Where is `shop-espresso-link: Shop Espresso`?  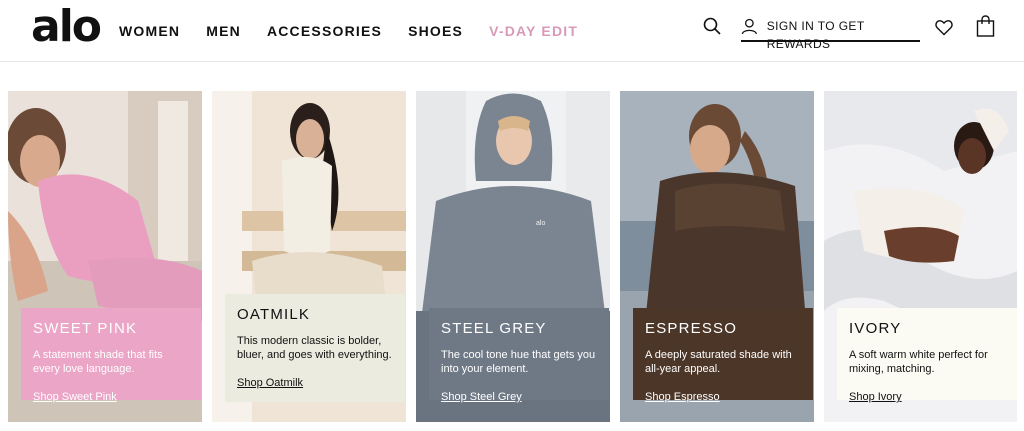 shop-espresso-link: Shop Espresso is located at coordinates (723, 397).